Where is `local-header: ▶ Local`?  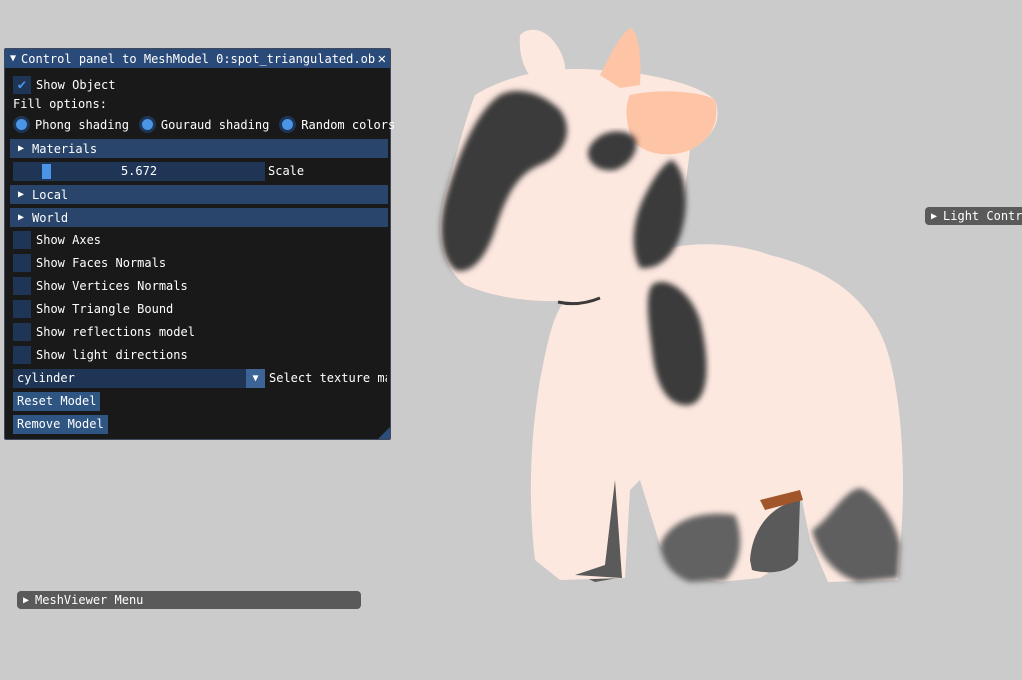
local-header: ▶ Local is located at coordinates (199, 194).